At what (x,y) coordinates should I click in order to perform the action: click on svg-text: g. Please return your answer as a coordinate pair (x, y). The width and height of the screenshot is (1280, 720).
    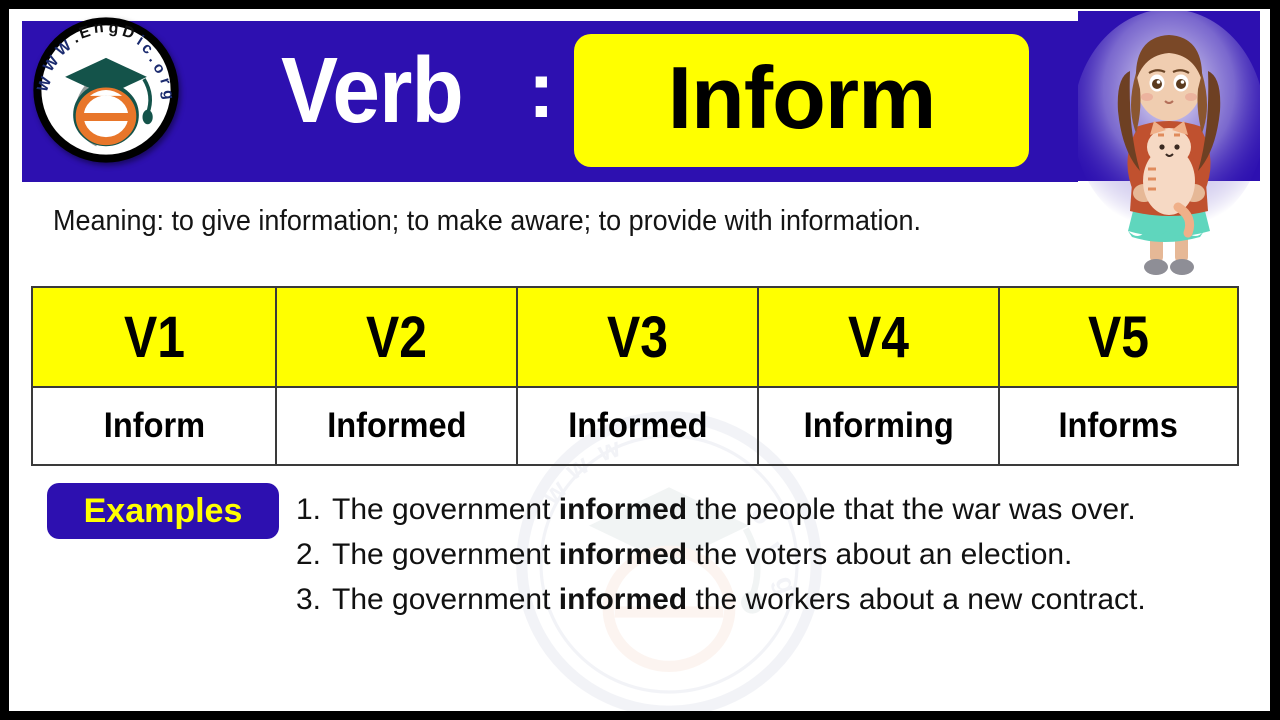
    Looking at the image, I should click on (114, 27).